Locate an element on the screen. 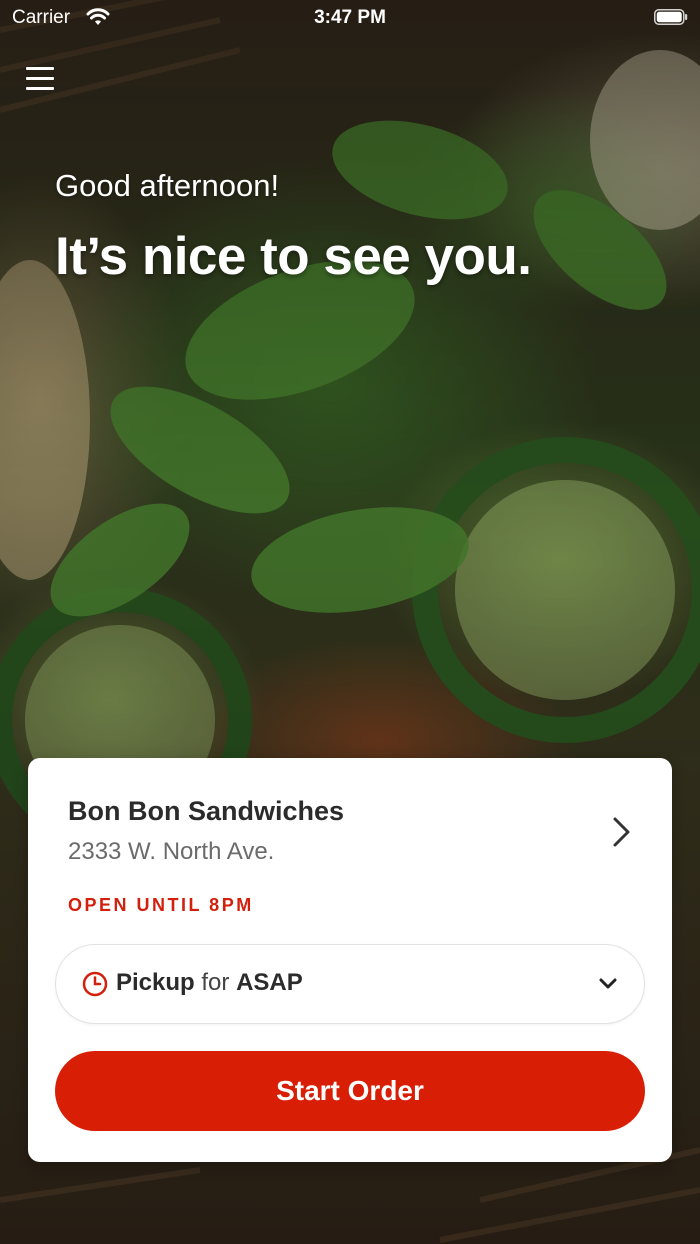 The image size is (700, 1244). greeting-headline: It’s nice to see you. is located at coordinates (293, 256).